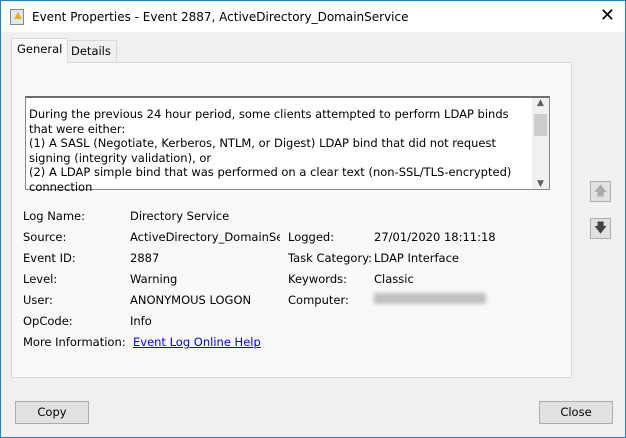 The image size is (626, 438). Describe the element at coordinates (45, 237) in the screenshot. I see `source-label: Source:` at that location.